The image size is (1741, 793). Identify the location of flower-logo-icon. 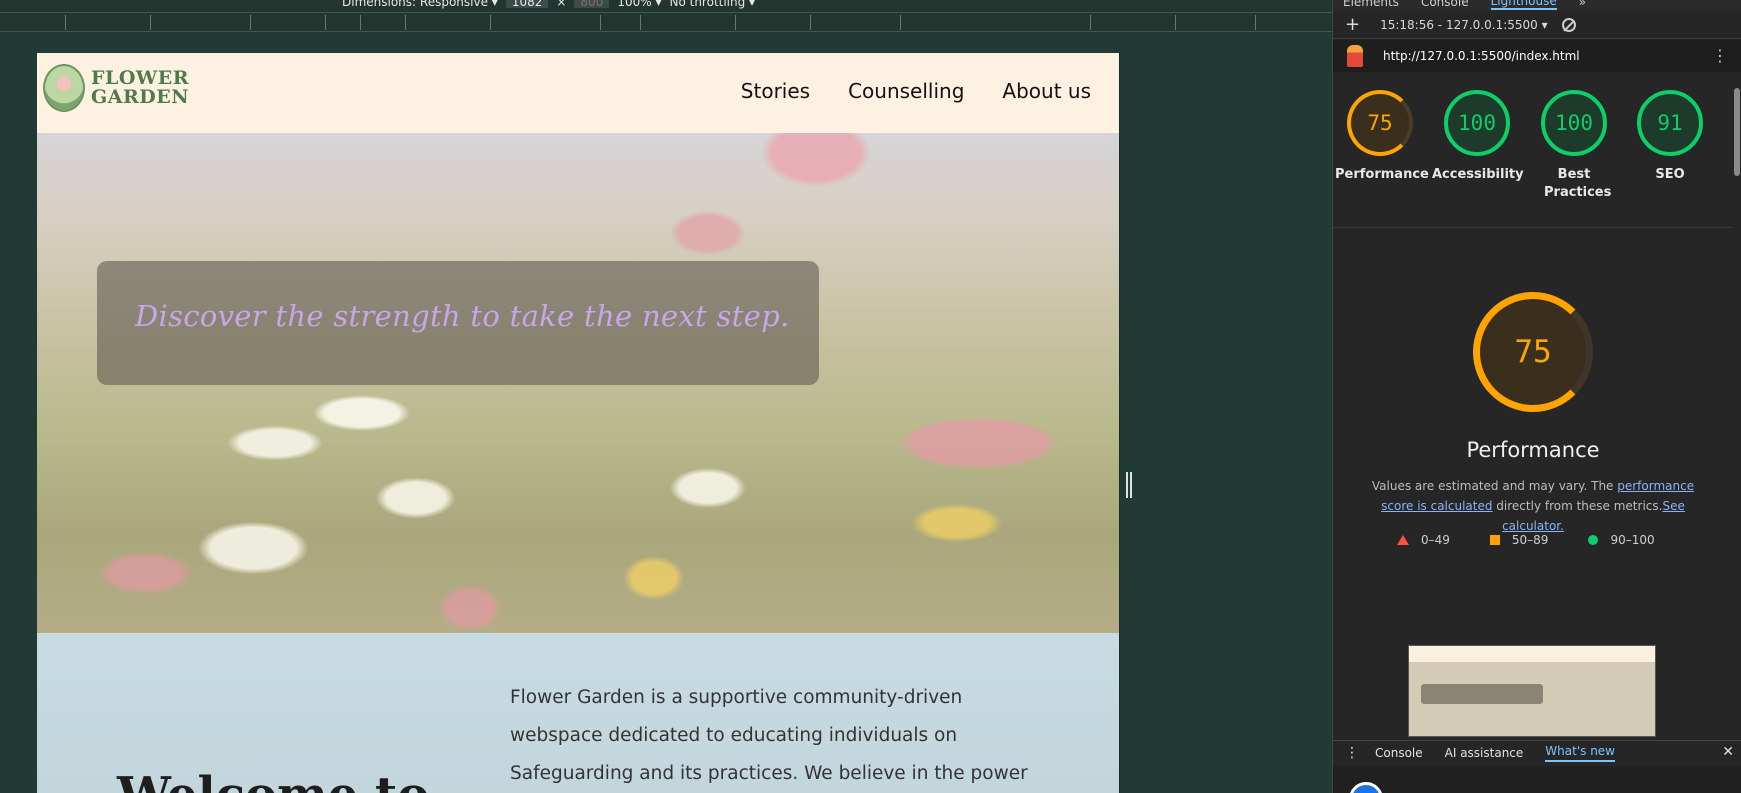
(64, 88).